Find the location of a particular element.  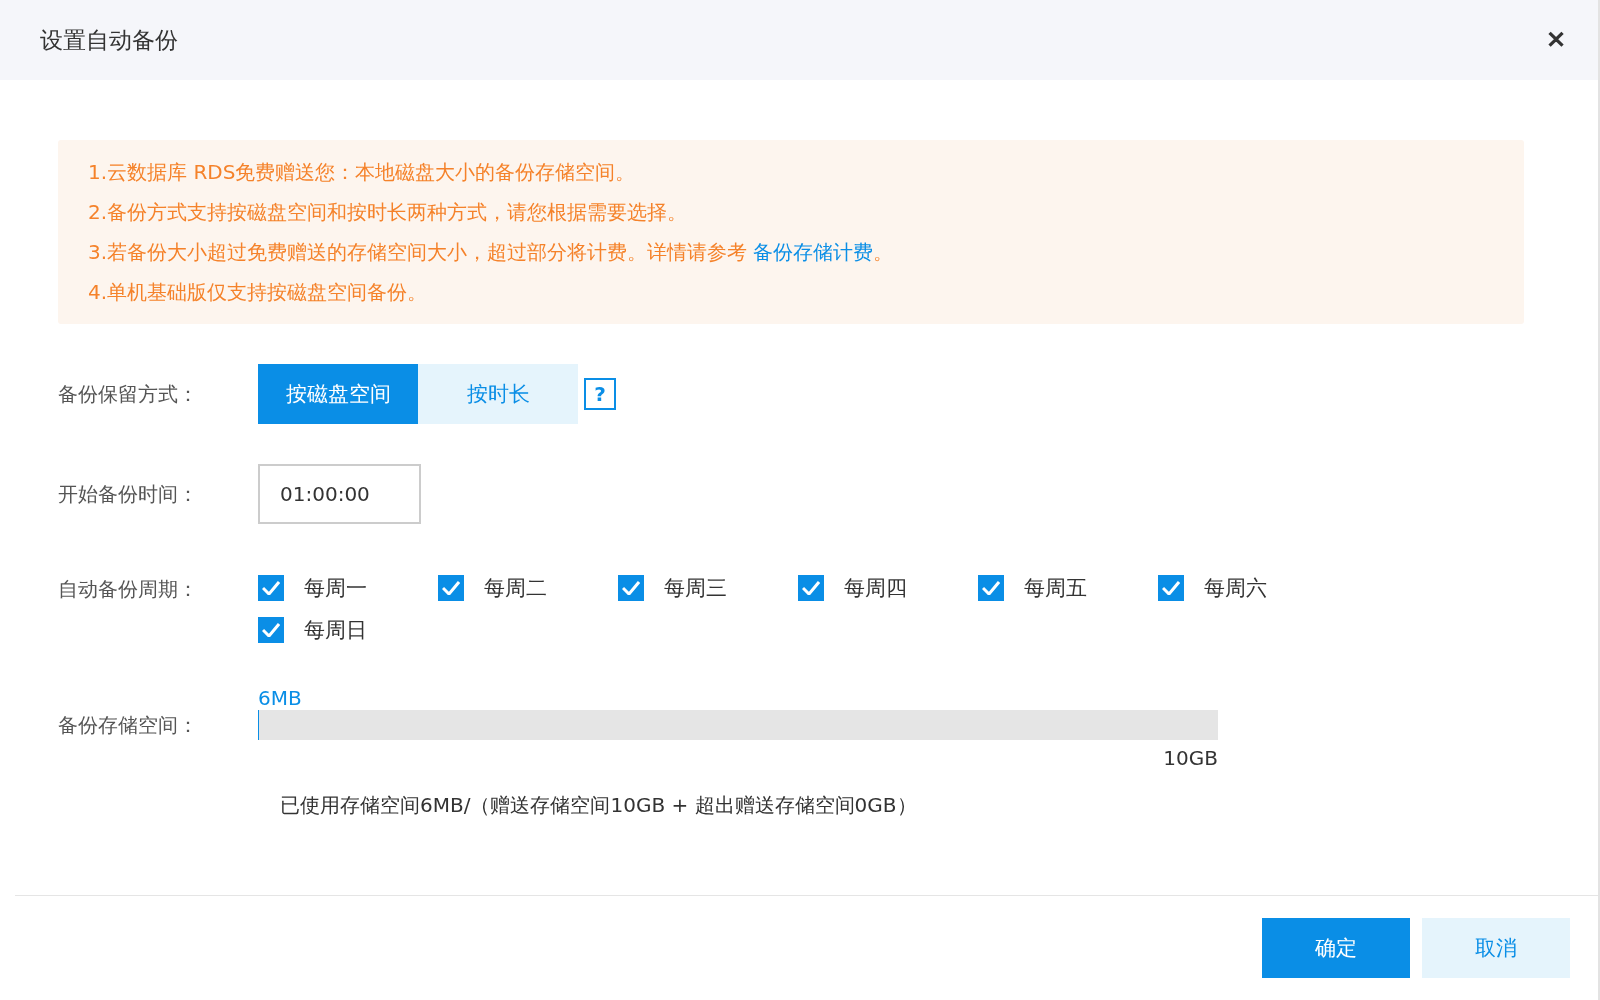

field-label: 自动备份周期： is located at coordinates (128, 589).